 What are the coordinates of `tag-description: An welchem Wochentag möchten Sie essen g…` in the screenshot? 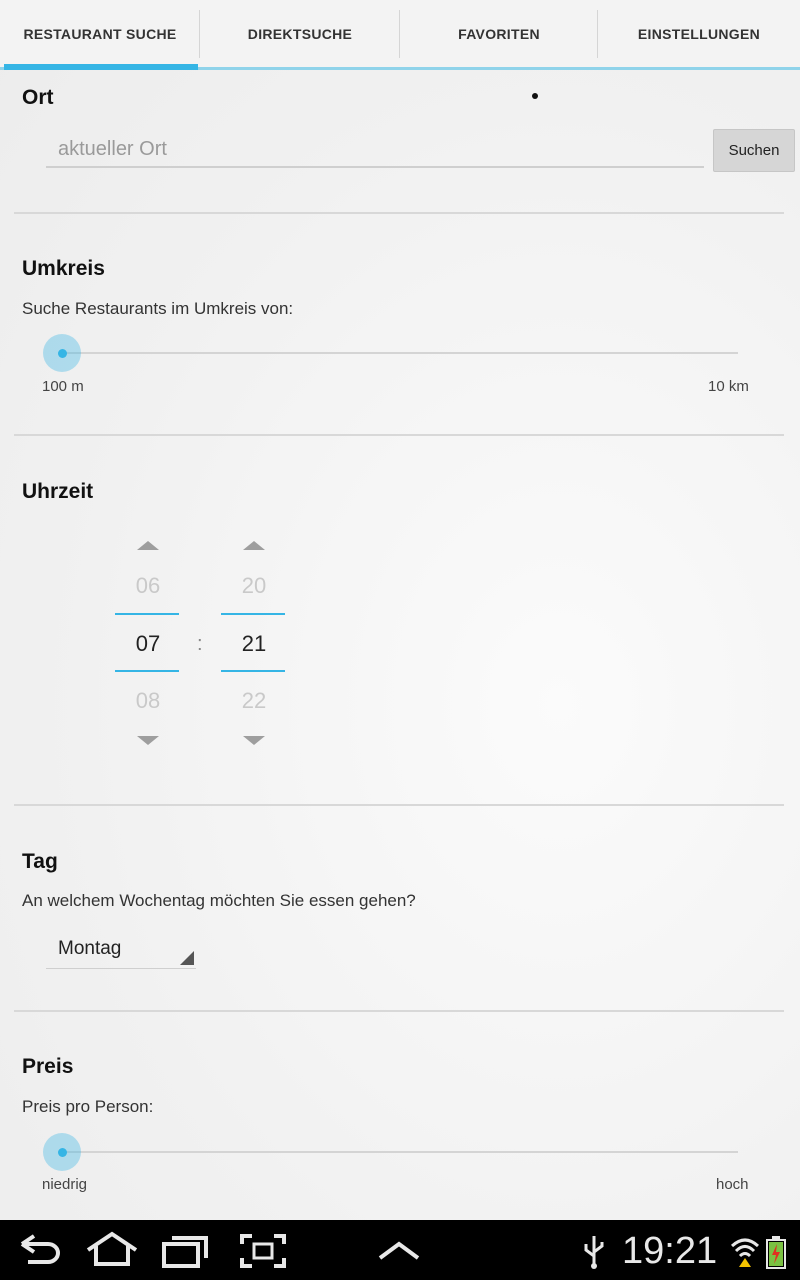 It's located at (219, 900).